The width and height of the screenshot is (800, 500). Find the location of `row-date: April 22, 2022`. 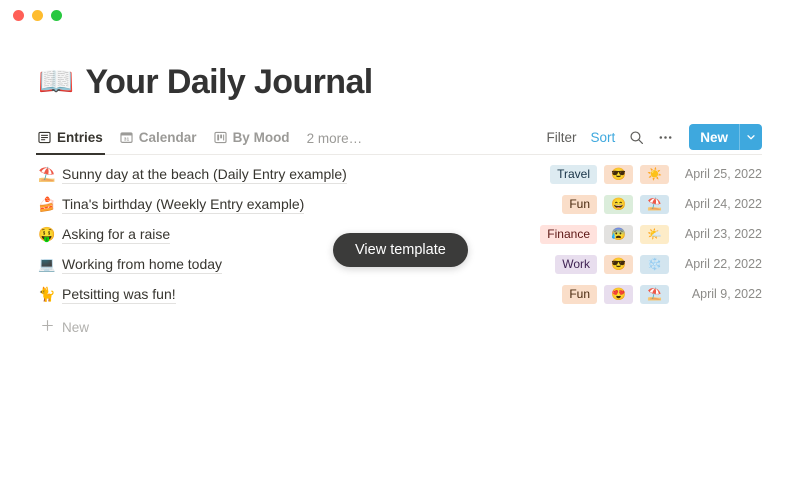

row-date: April 22, 2022 is located at coordinates (723, 264).